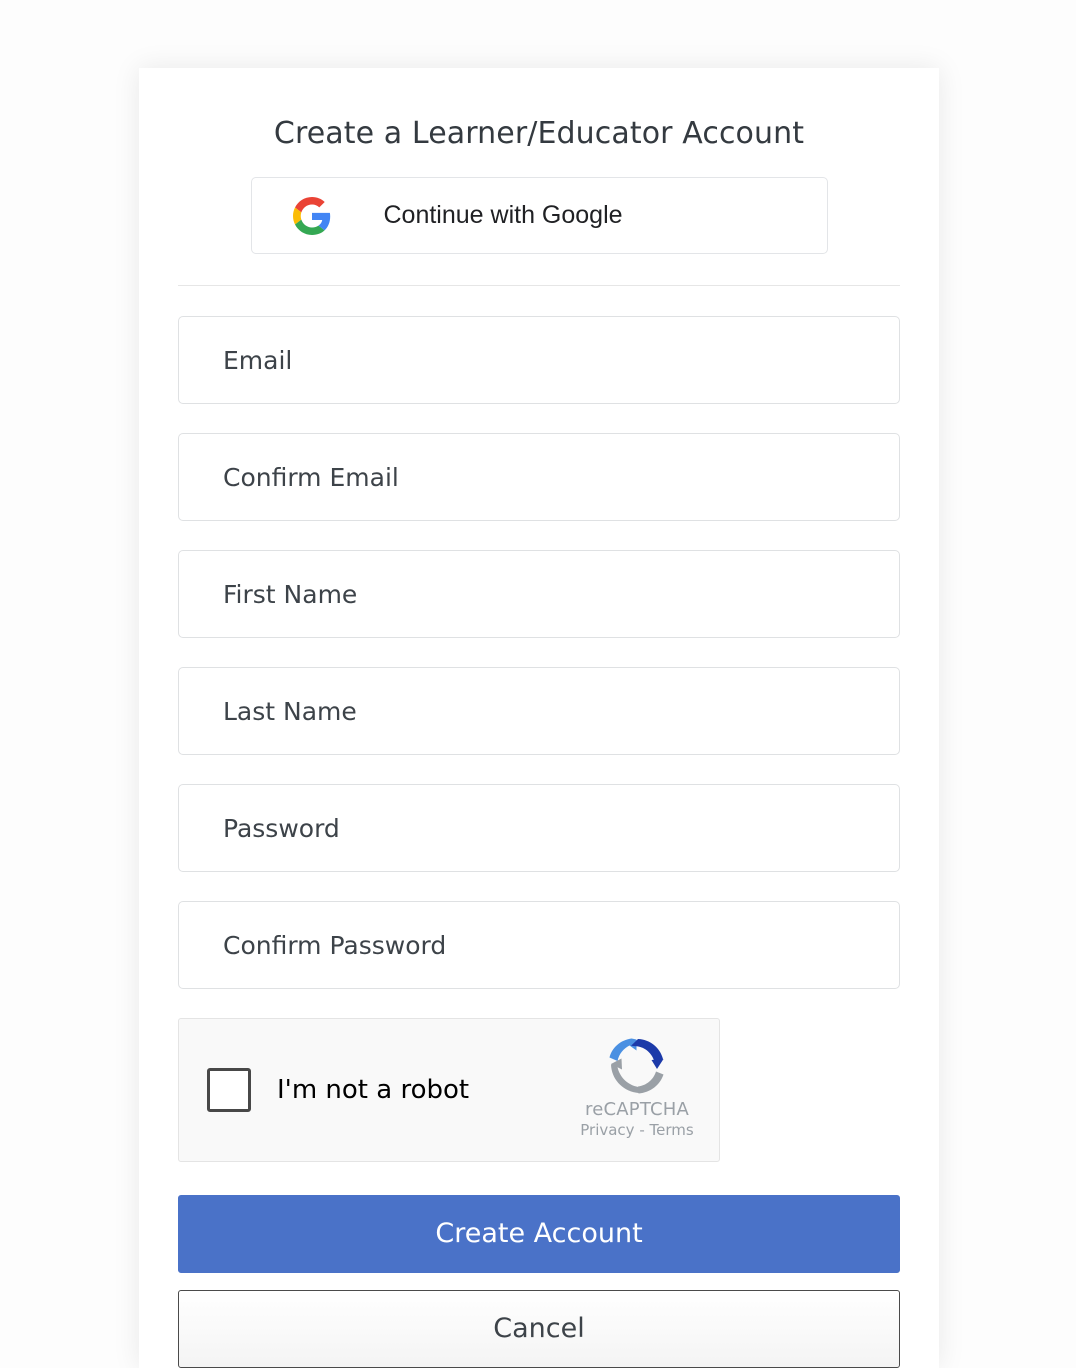  Describe the element at coordinates (637, 1130) in the screenshot. I see `recaptcha-brand-links: Privacy - Terms` at that location.